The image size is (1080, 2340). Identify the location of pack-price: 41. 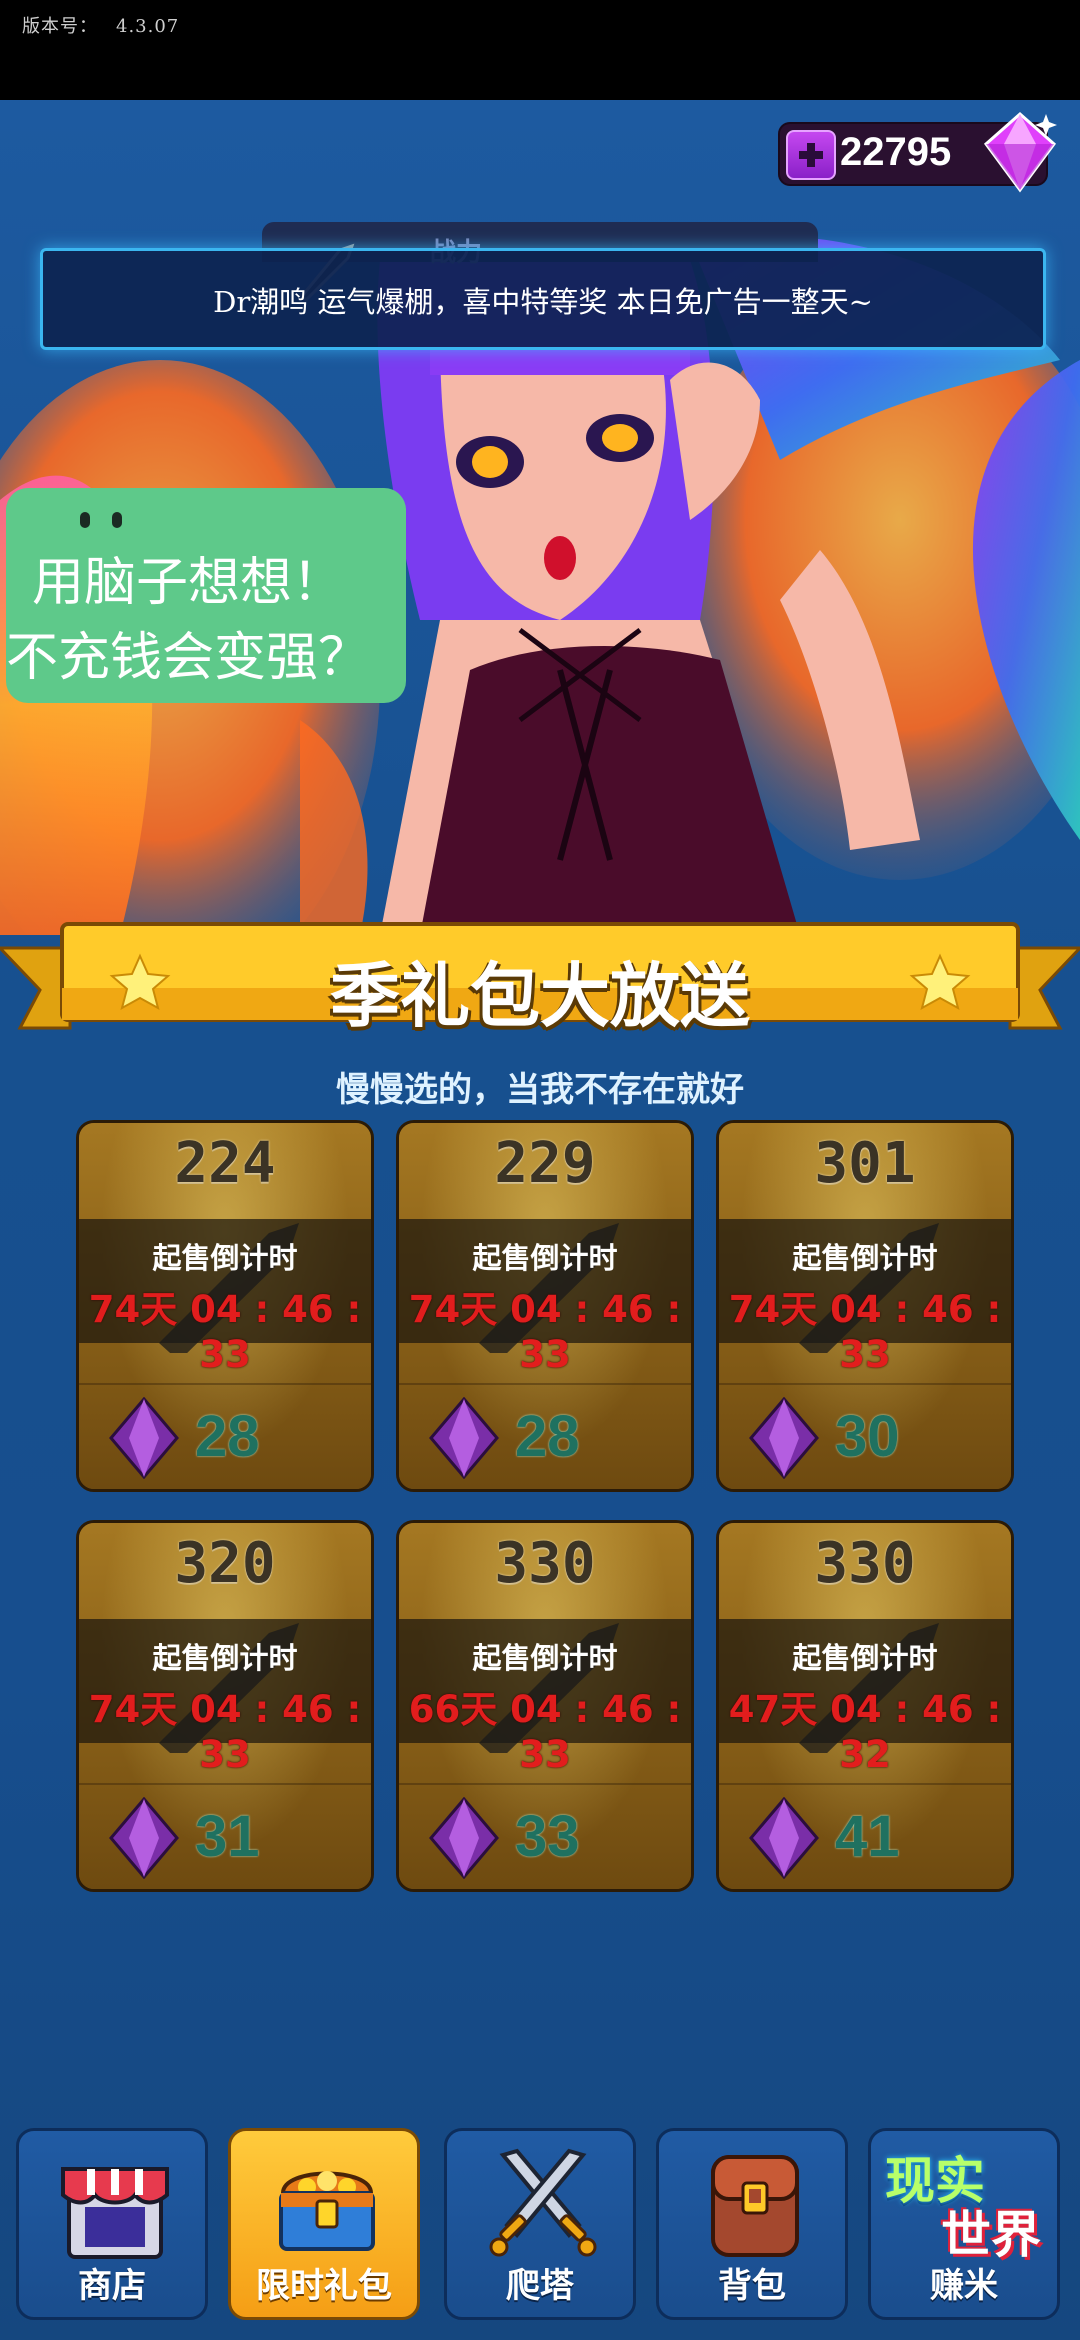
(867, 1836).